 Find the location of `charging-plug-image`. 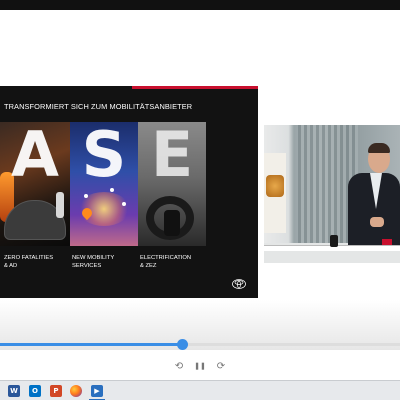

charging-plug-image is located at coordinates (172, 223).